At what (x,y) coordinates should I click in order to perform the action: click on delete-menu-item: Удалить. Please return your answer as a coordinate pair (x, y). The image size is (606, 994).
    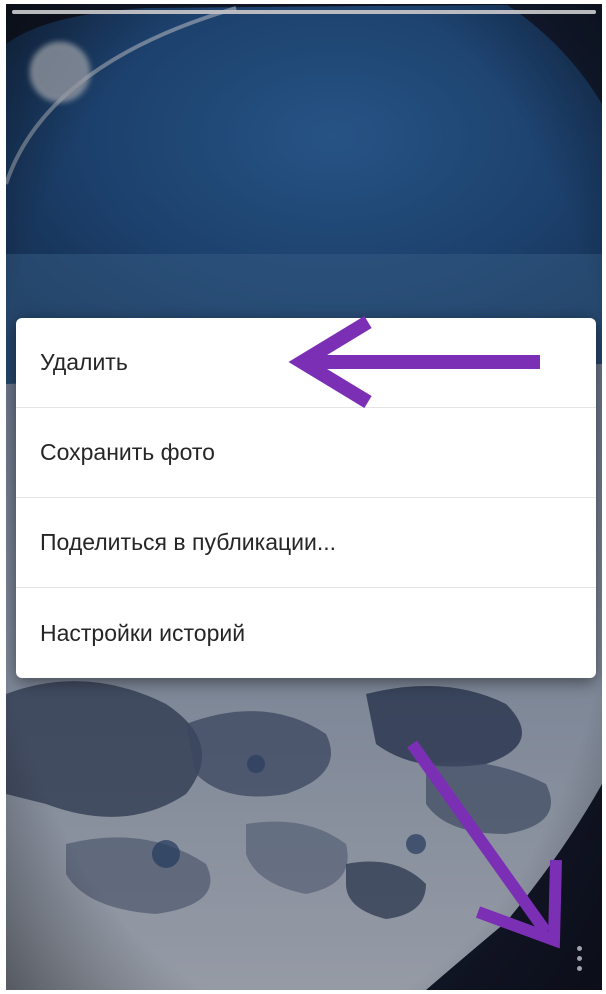
    Looking at the image, I should click on (306, 363).